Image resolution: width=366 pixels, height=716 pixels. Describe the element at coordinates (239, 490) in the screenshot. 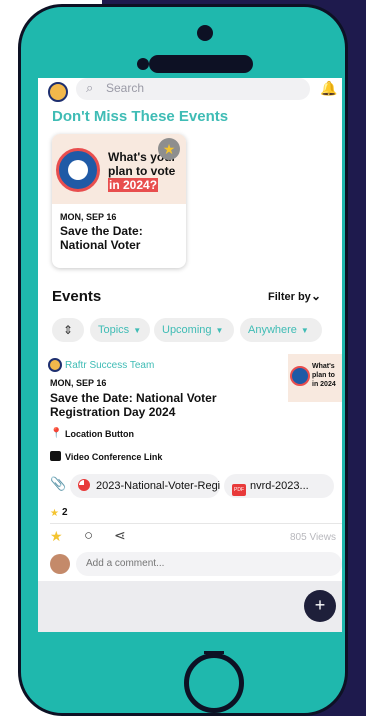

I see `pdf-icon: PDF` at that location.